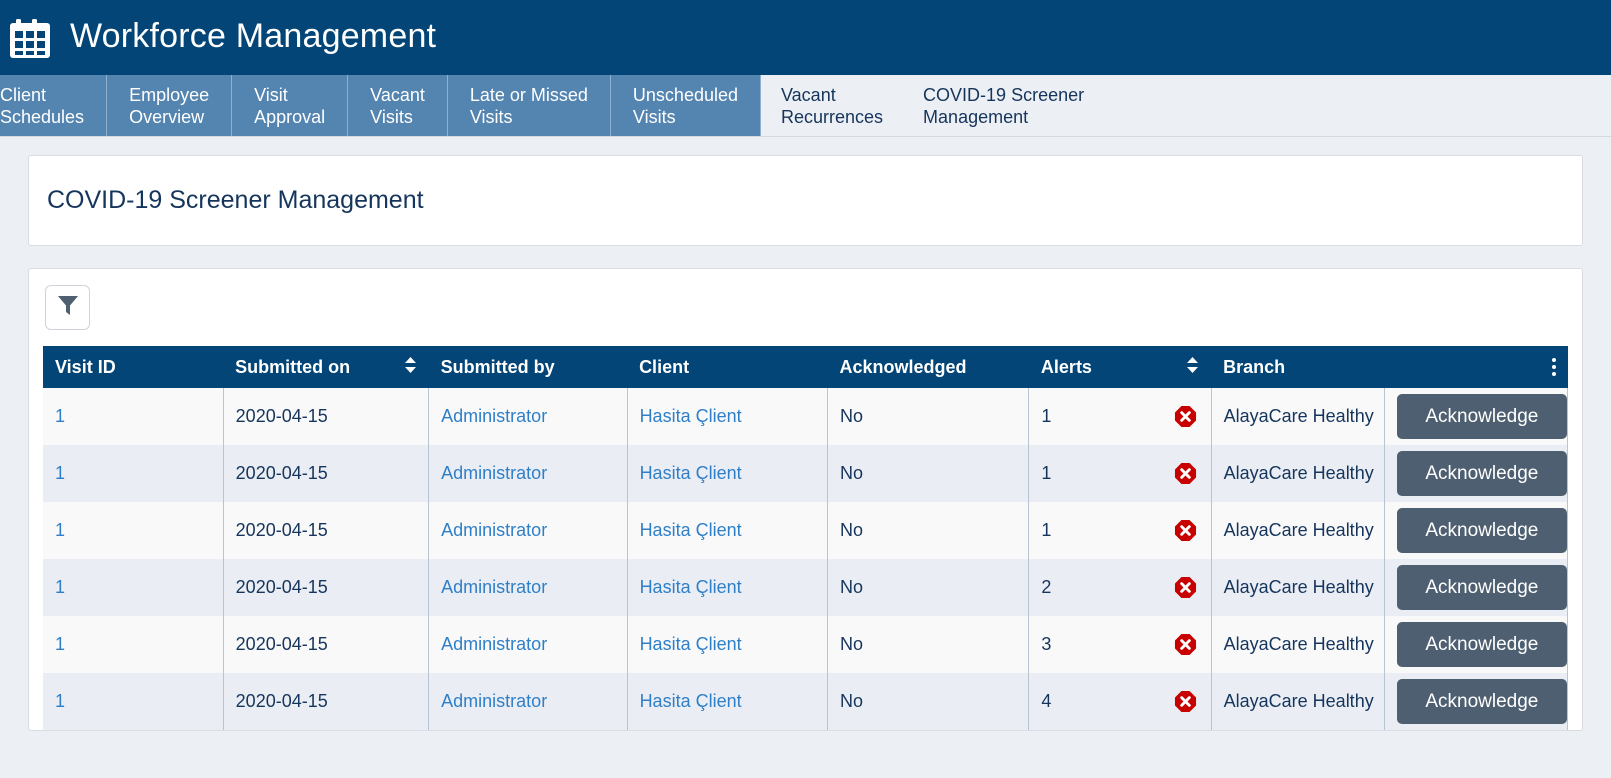 This screenshot has width=1611, height=778. Describe the element at coordinates (67, 307) in the screenshot. I see `filter-button` at that location.